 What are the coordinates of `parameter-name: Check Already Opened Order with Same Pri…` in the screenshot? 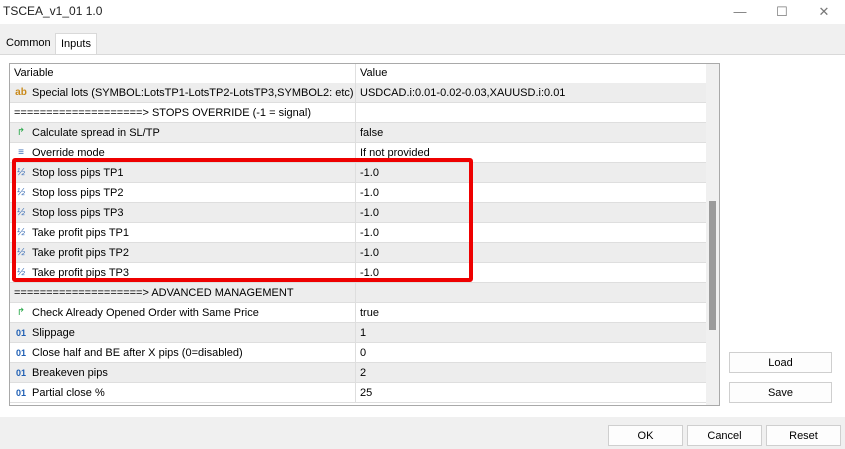 It's located at (145, 313).